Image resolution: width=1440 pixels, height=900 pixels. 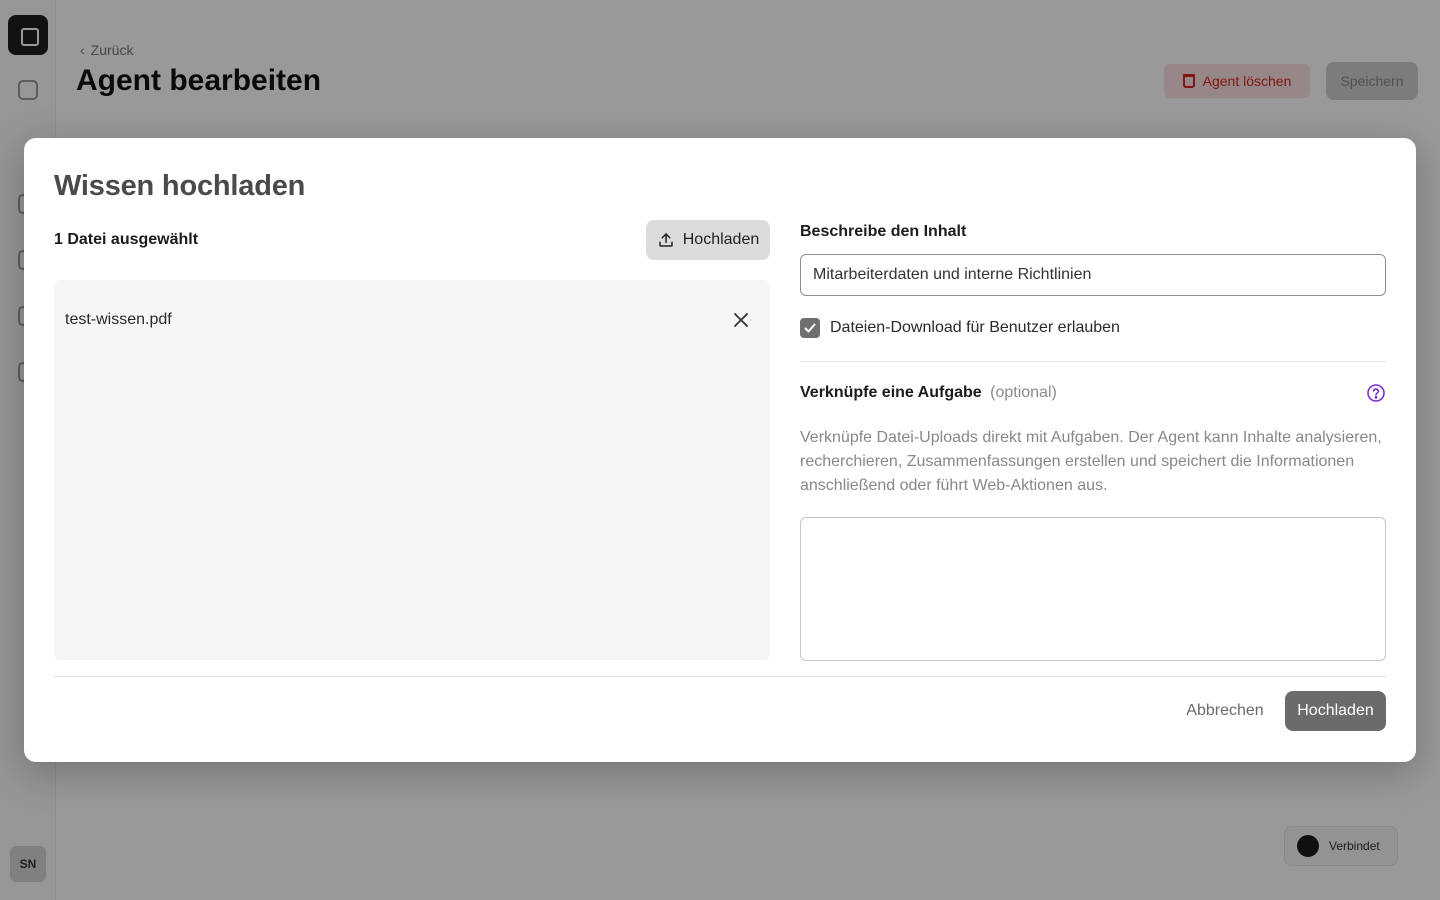 What do you see at coordinates (1225, 711) in the screenshot?
I see `cancel-button: Abbrechen` at bounding box center [1225, 711].